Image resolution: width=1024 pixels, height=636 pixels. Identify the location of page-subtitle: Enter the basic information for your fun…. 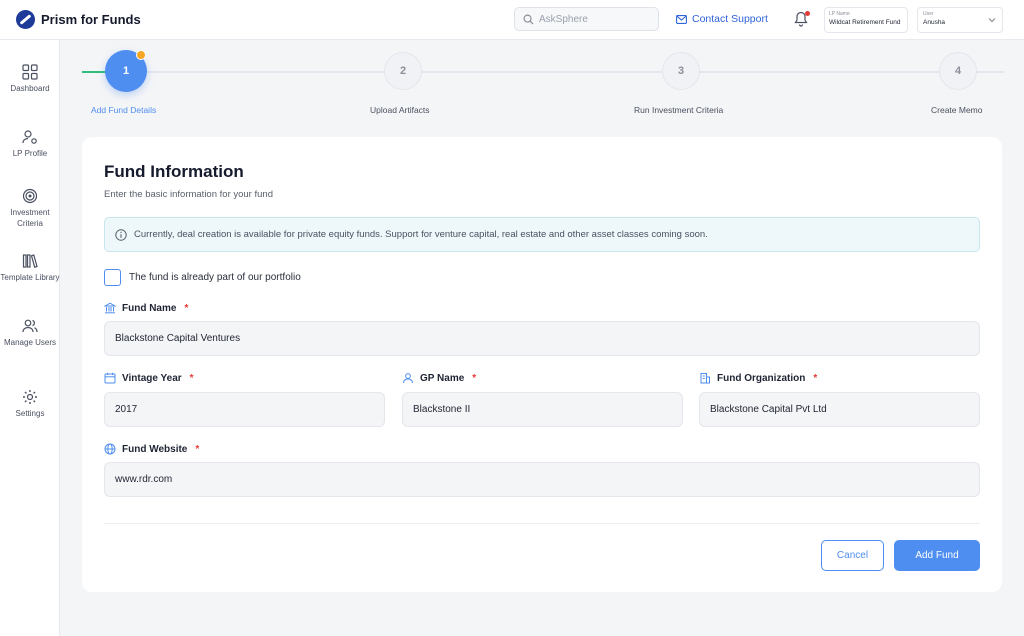
(188, 194).